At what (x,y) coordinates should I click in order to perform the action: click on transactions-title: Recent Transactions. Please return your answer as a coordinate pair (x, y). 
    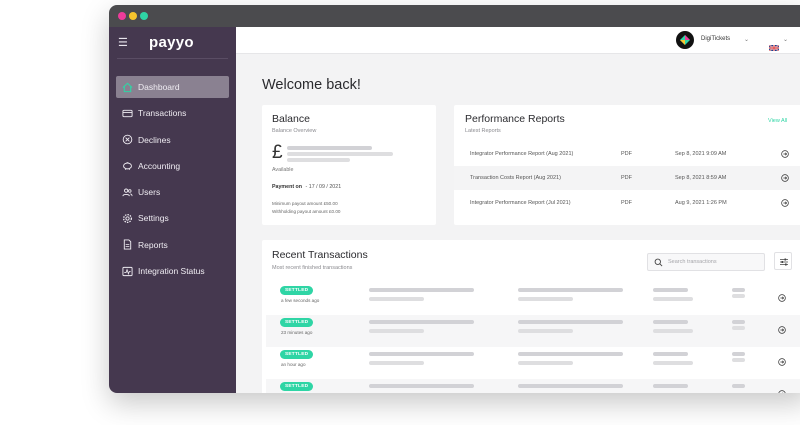
    Looking at the image, I should click on (320, 255).